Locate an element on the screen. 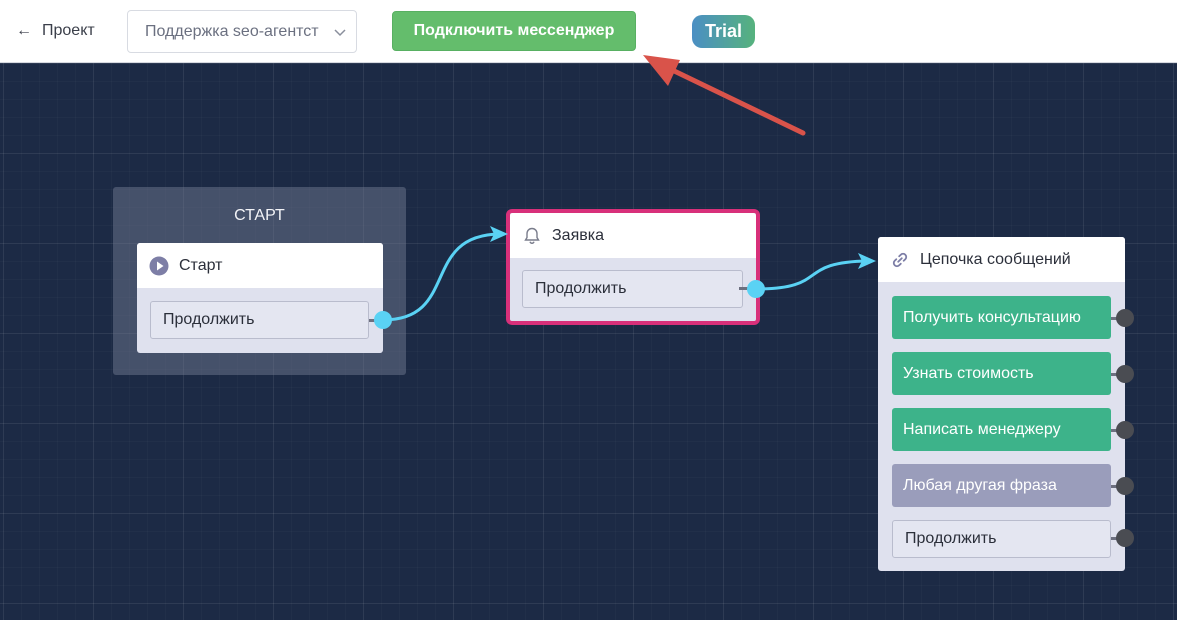 The height and width of the screenshot is (620, 1177). connection-request-to-chain is located at coordinates (812, 275).